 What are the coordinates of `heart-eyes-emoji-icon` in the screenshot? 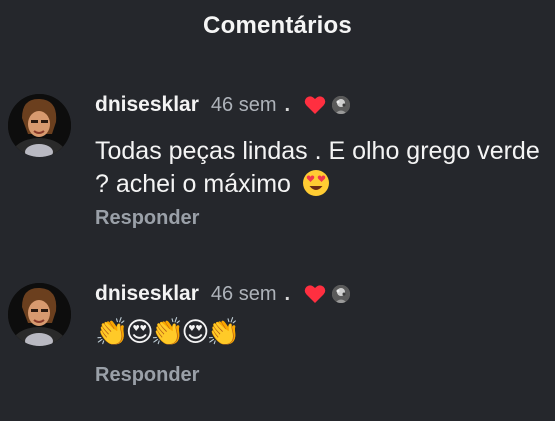 It's located at (316, 183).